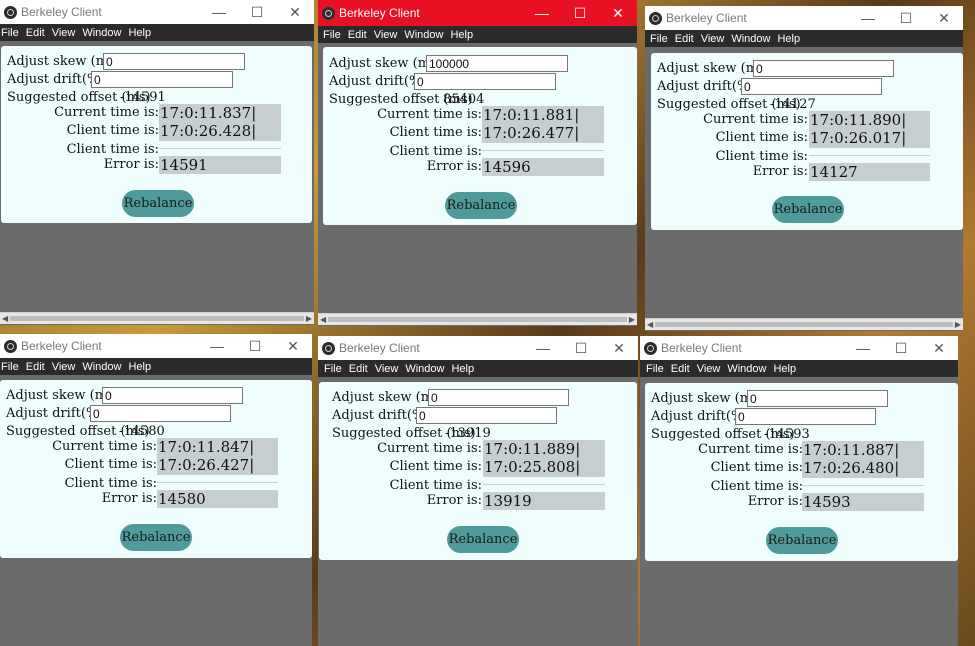 This screenshot has width=975, height=646. I want to click on client-time-label: Client time is:, so click(435, 466).